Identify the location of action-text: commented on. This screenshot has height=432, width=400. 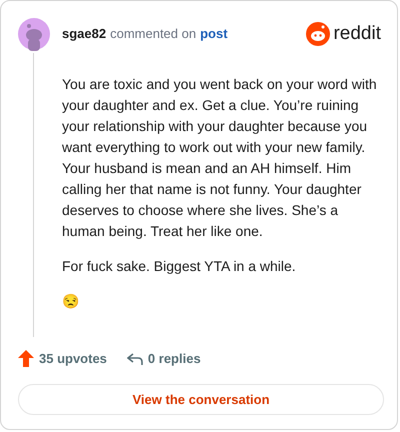
(153, 34).